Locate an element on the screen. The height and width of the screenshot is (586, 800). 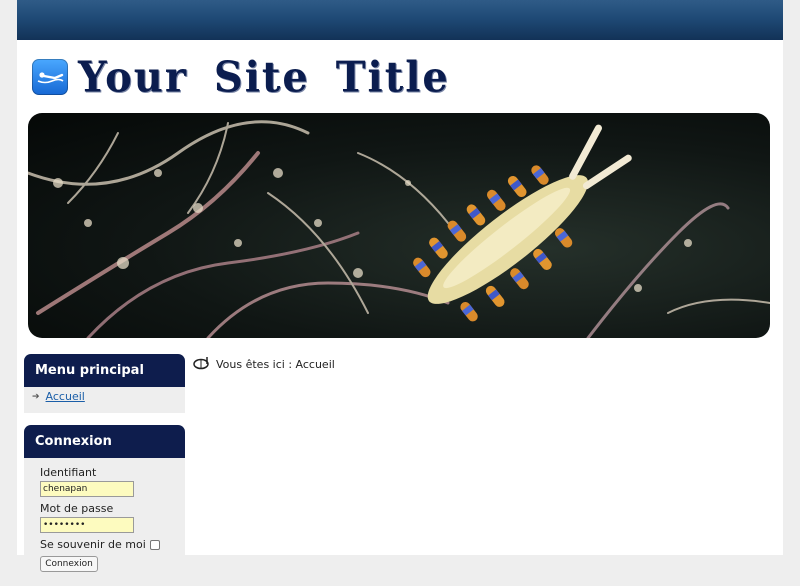
remember-me-row: Se souvenir de moi is located at coordinates (112, 544).